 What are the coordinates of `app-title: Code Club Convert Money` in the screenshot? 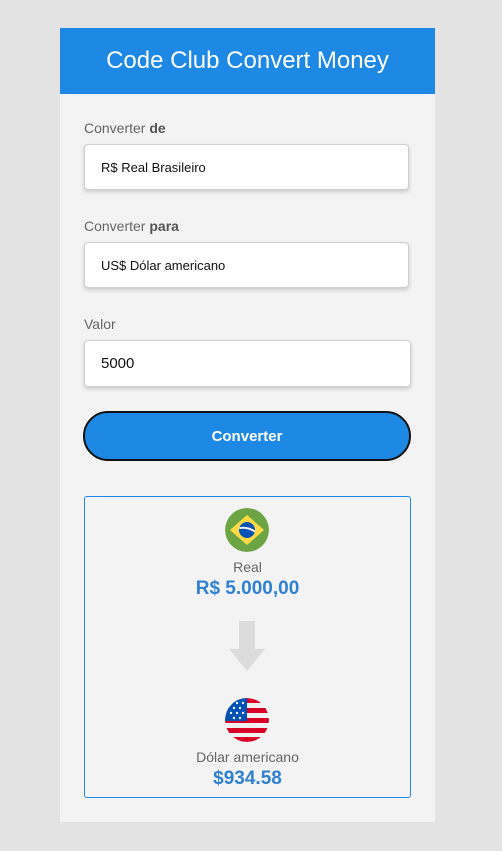 It's located at (247, 60).